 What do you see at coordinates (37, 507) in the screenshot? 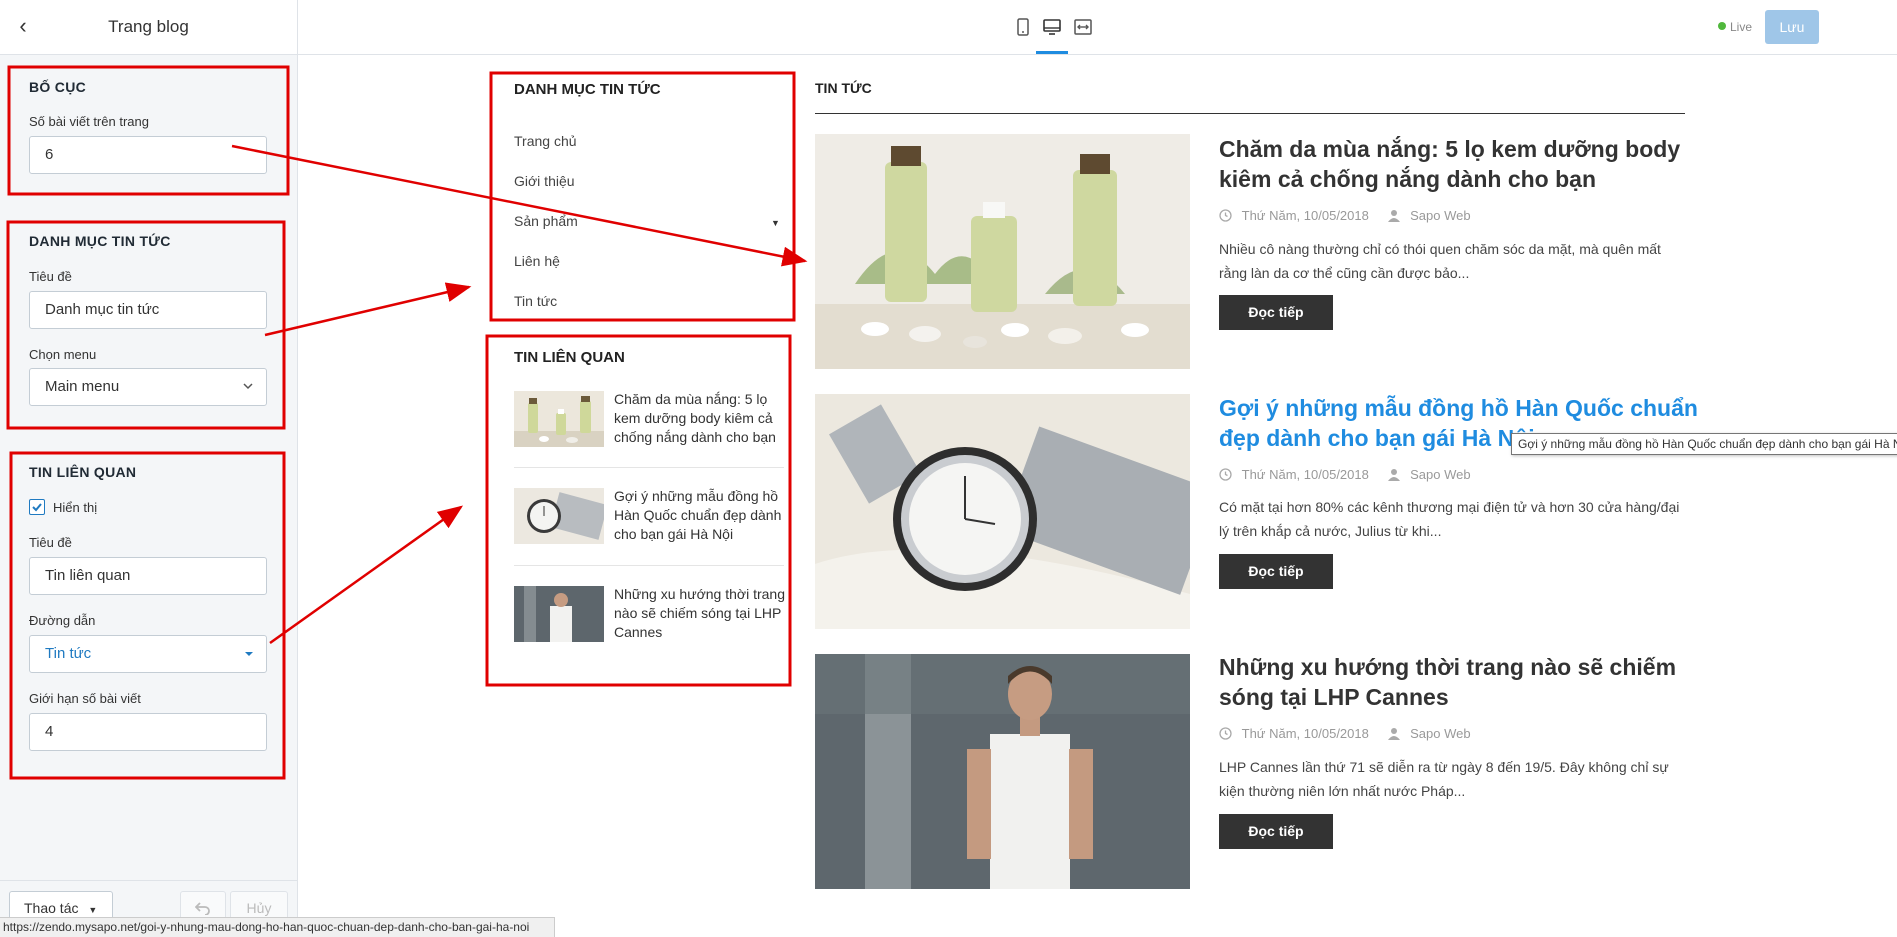
I see `show-related-checkbox` at bounding box center [37, 507].